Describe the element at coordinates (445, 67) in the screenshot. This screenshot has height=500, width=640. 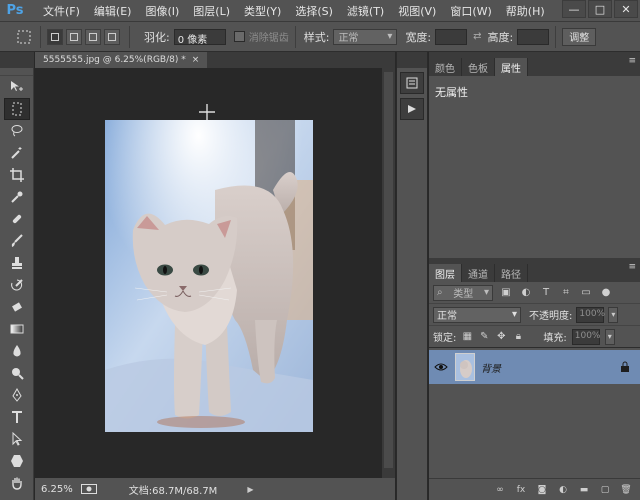
I see `tab-color: 颜色` at that location.